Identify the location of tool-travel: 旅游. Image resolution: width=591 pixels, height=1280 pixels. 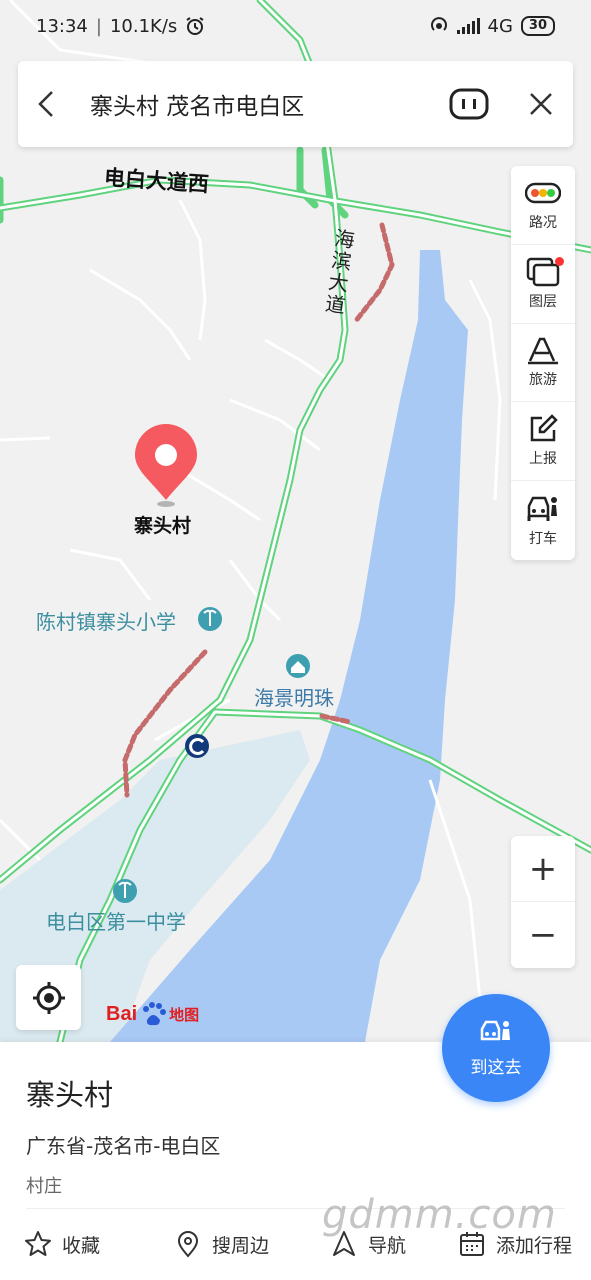
(543, 363).